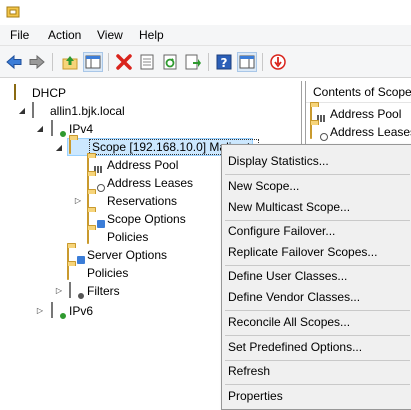 Image resolution: width=411 pixels, height=410 pixels. I want to click on tree-label: IPv6, so click(81, 311).